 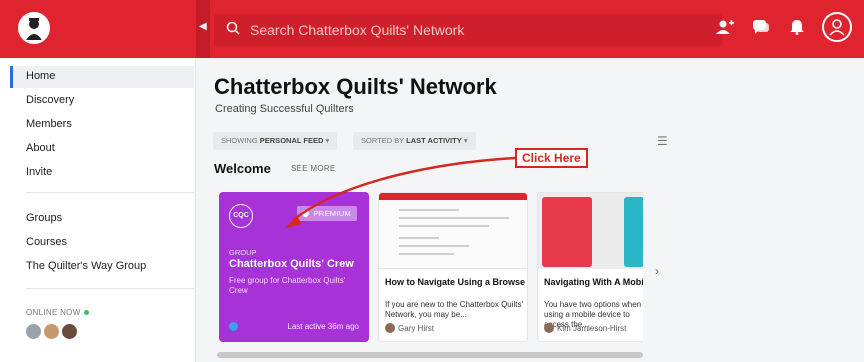 I want to click on sort-dropdown: SORTED BY LAST ACTIVITY ▾, so click(x=414, y=141).